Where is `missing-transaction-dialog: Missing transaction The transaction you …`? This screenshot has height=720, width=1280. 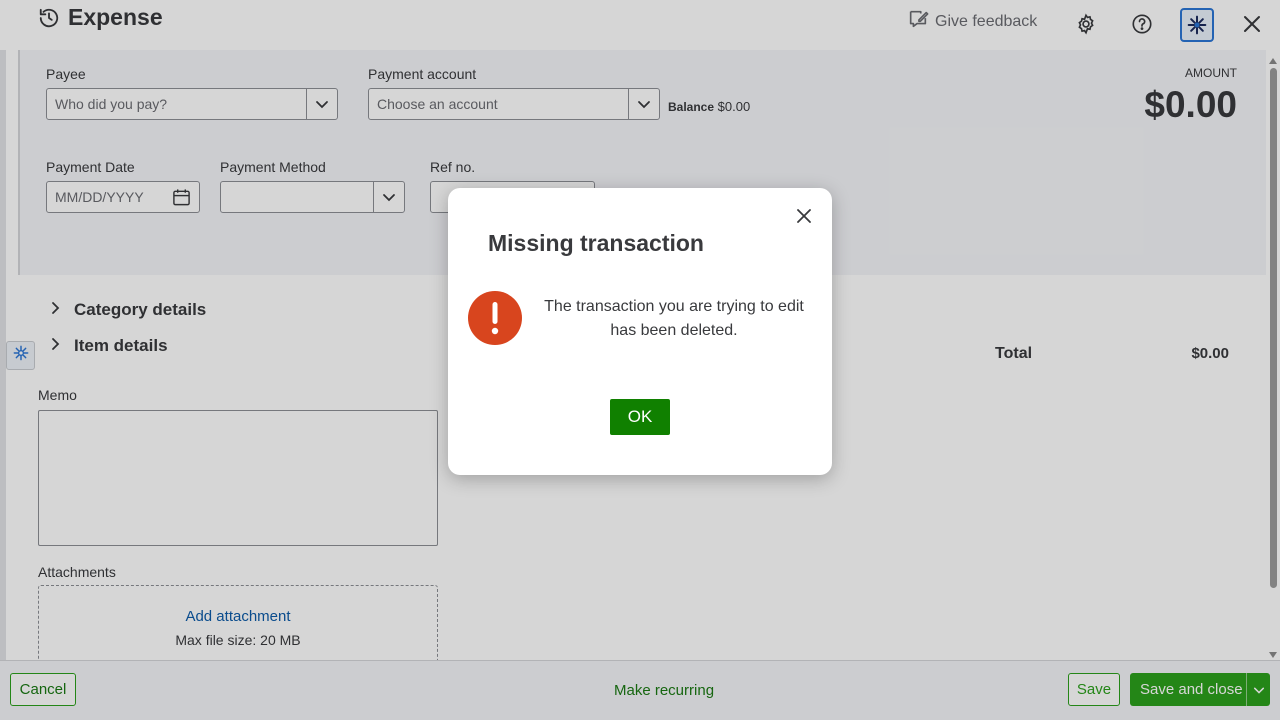
missing-transaction-dialog: Missing transaction The transaction you … is located at coordinates (640, 331).